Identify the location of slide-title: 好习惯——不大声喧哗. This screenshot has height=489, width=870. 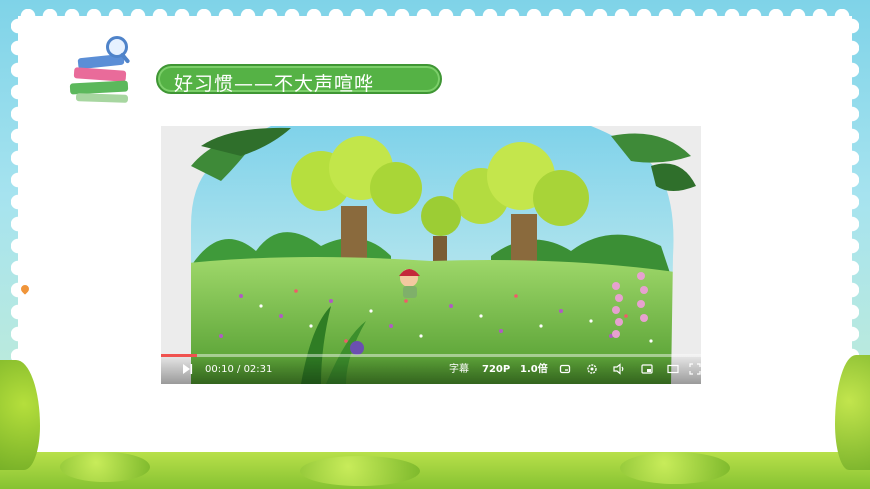
(274, 84).